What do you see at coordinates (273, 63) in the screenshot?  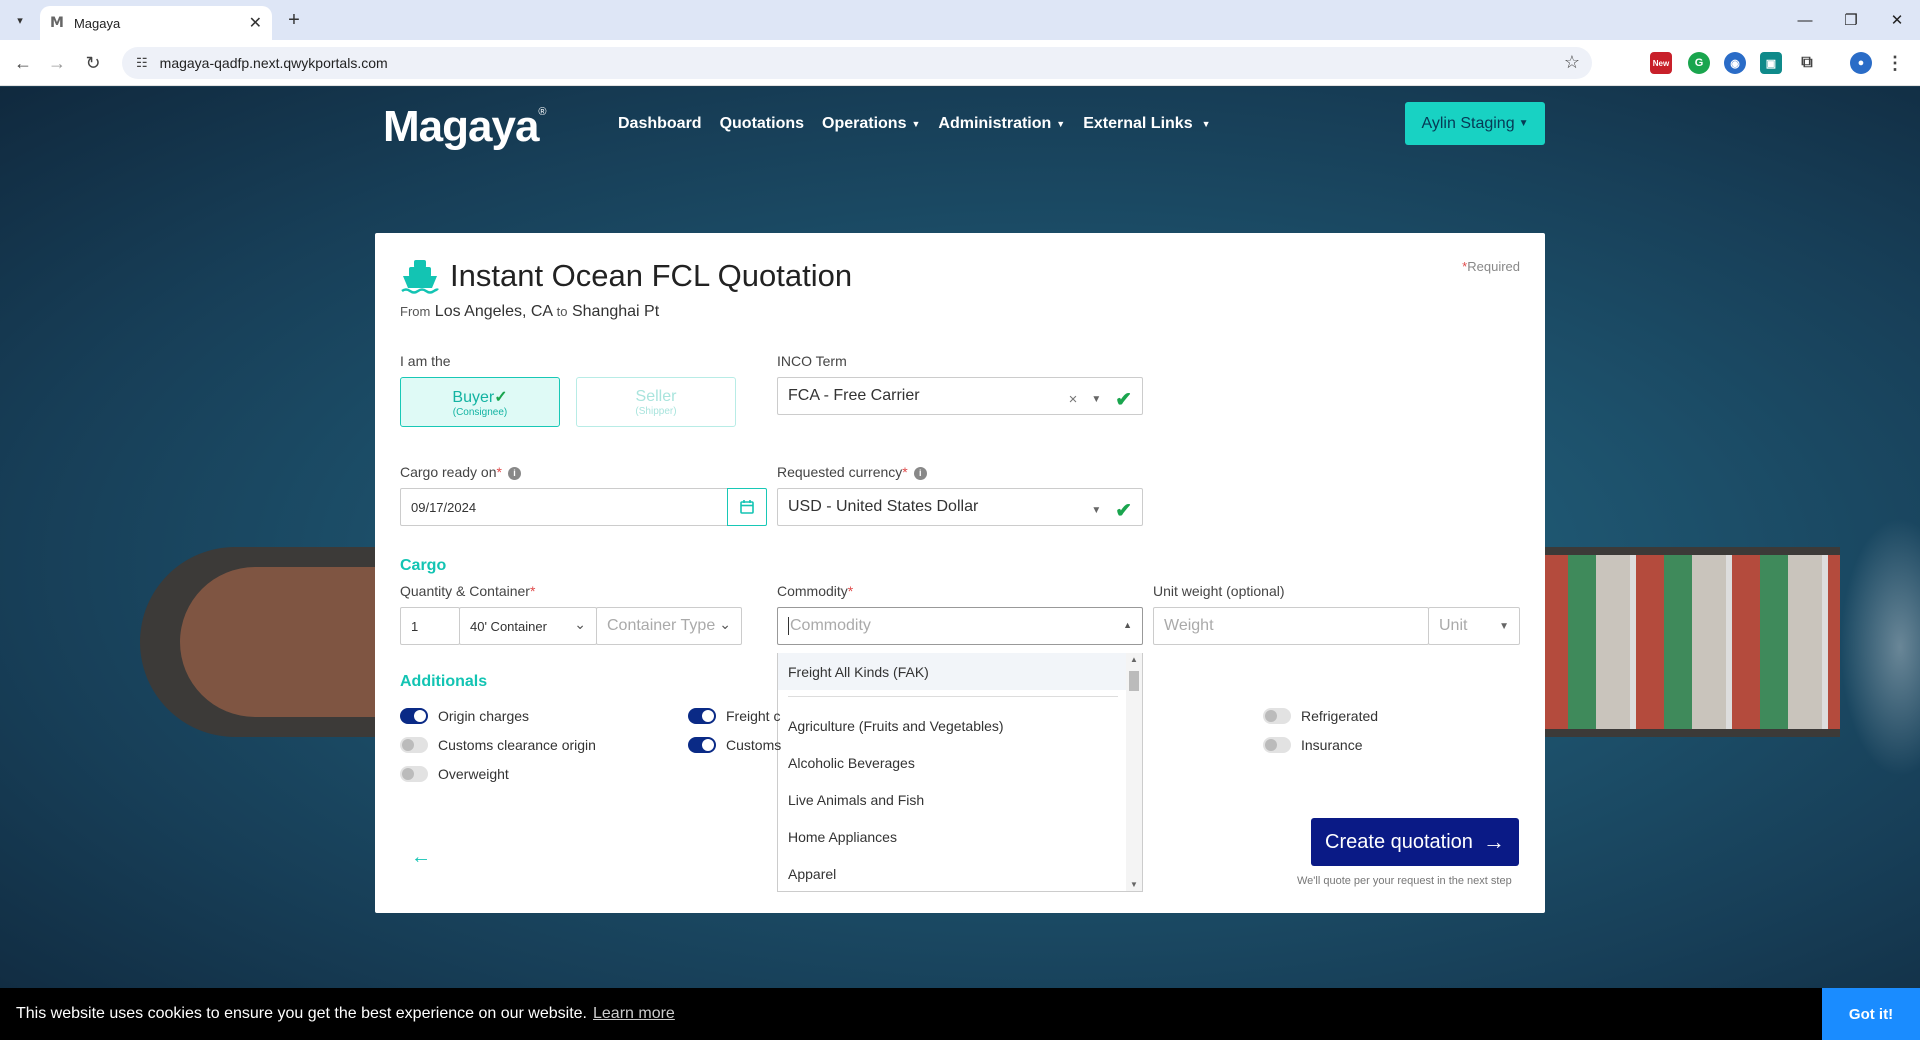 I see `url-text: magaya-qadfp.next.qwykportals.com` at bounding box center [273, 63].